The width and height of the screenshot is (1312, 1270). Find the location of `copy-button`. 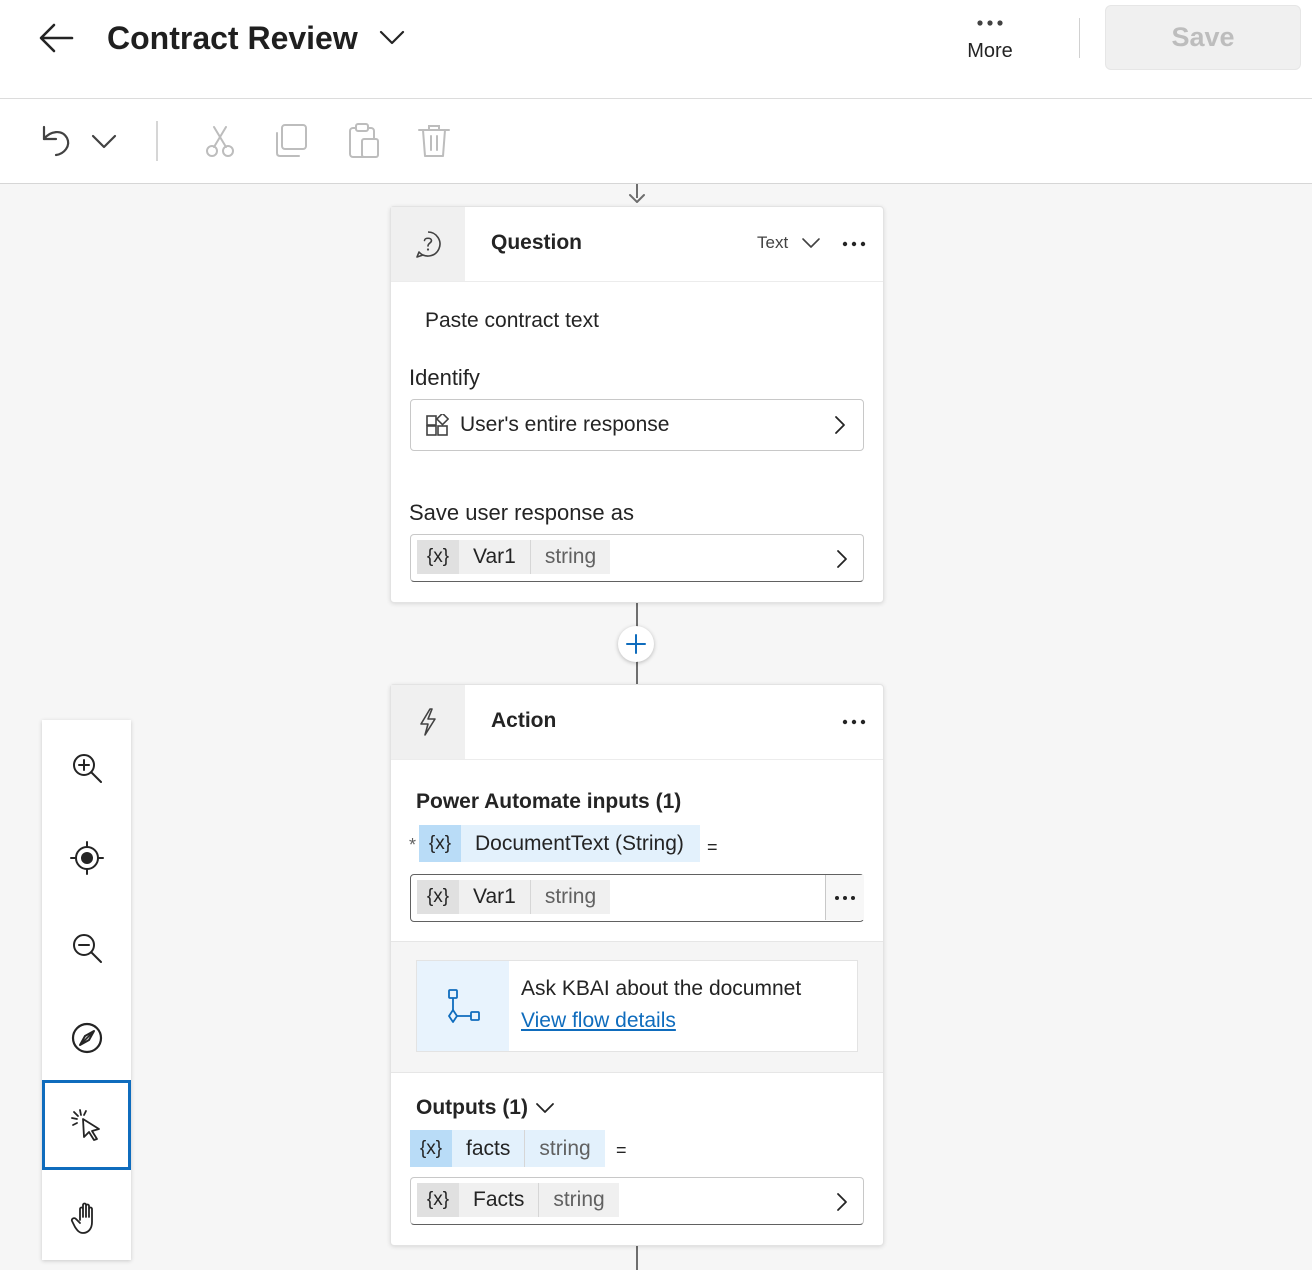

copy-button is located at coordinates (292, 141).